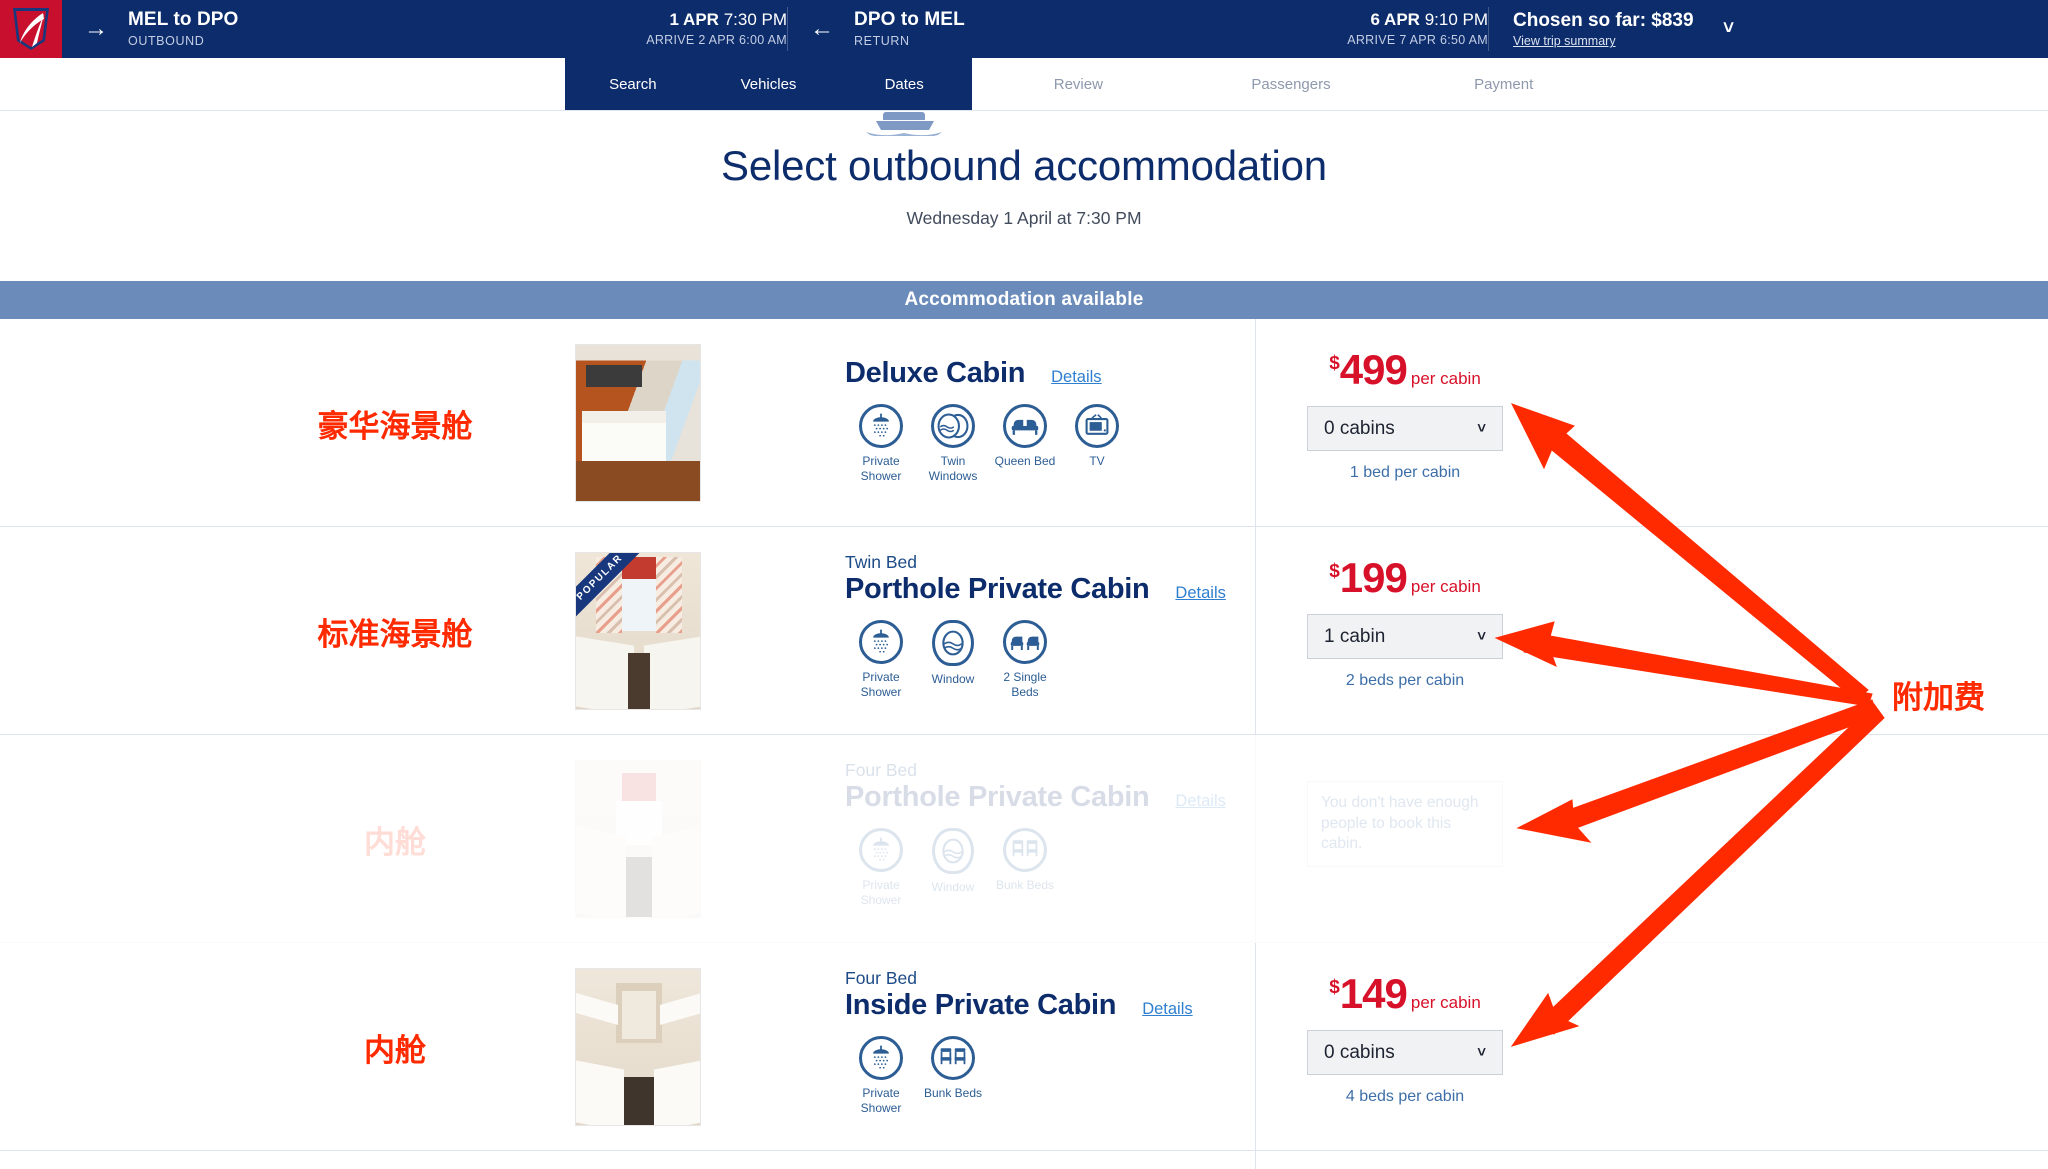 The width and height of the screenshot is (2048, 1169). I want to click on cabin-price-column: $149 per cabin 0 cabins ˅ 4 beds per cabin, so click(1405, 1039).